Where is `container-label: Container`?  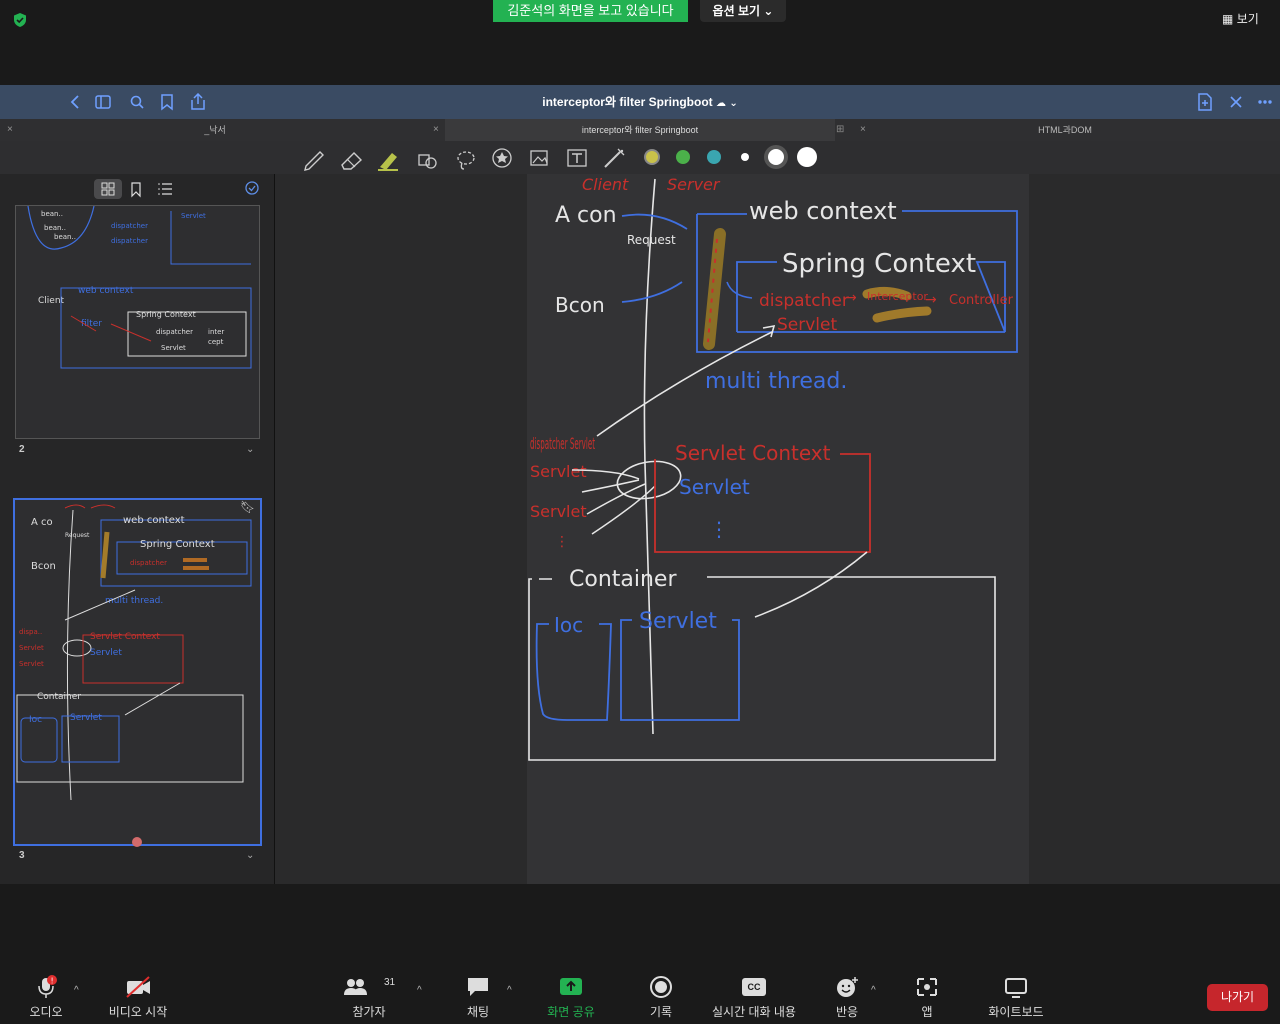
container-label: Container is located at coordinates (623, 579).